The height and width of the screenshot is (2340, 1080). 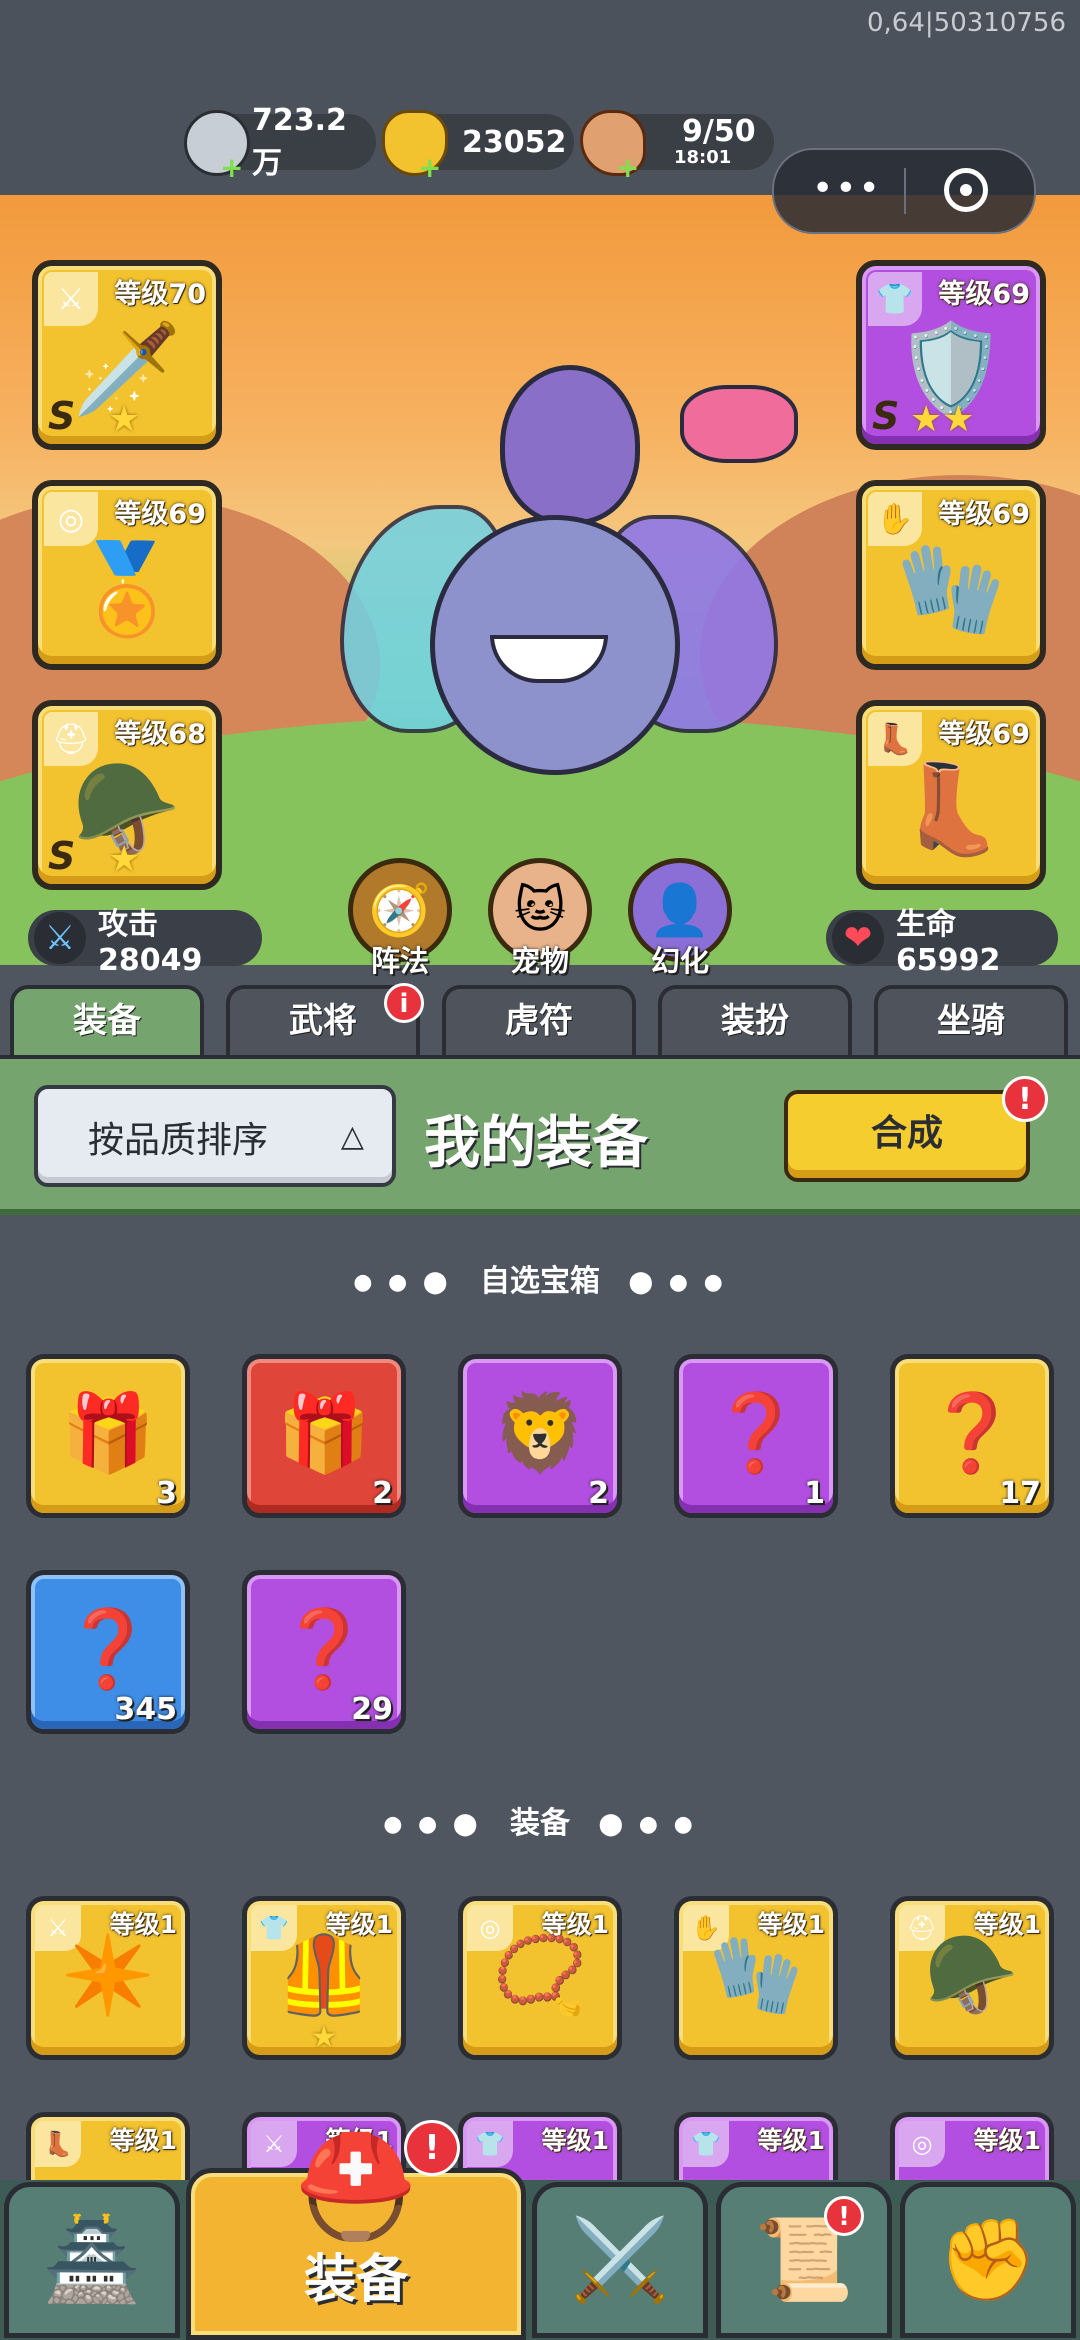 I want to click on nav-upgrade-button: ✊, so click(x=988, y=2260).